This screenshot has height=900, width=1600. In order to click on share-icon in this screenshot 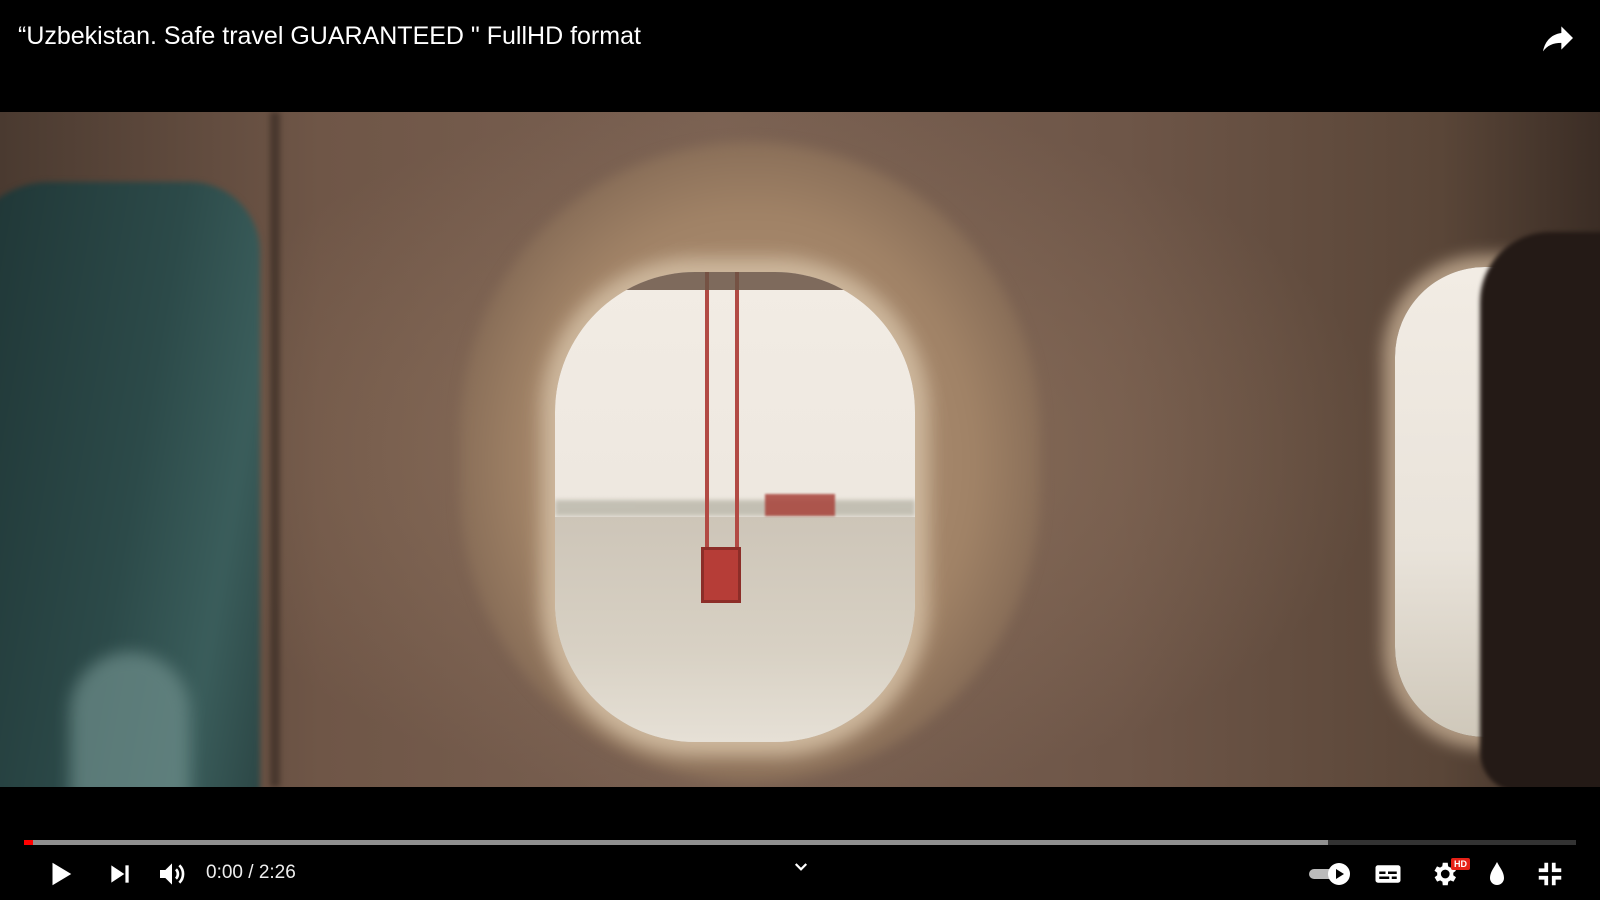, I will do `click(1558, 39)`.